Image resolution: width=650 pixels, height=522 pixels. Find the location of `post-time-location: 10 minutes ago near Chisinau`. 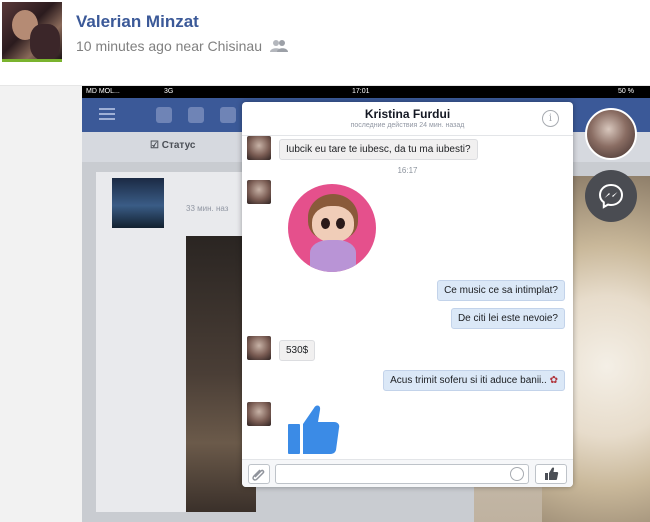

post-time-location: 10 minutes ago near Chisinau is located at coordinates (169, 46).